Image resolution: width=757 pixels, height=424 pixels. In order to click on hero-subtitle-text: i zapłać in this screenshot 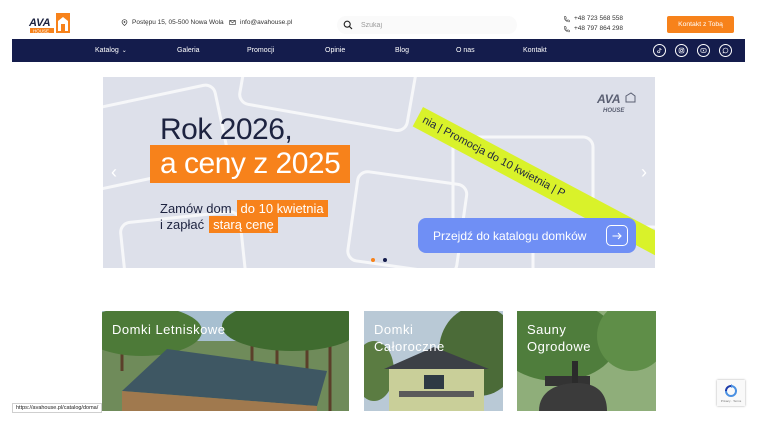, I will do `click(182, 224)`.